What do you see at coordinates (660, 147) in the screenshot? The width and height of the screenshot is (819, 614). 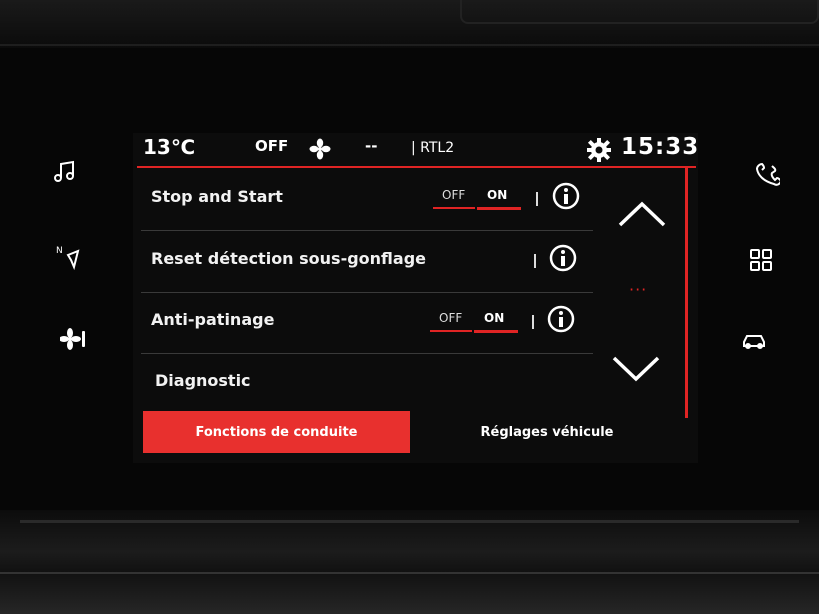 I see `clock: 15:33` at bounding box center [660, 147].